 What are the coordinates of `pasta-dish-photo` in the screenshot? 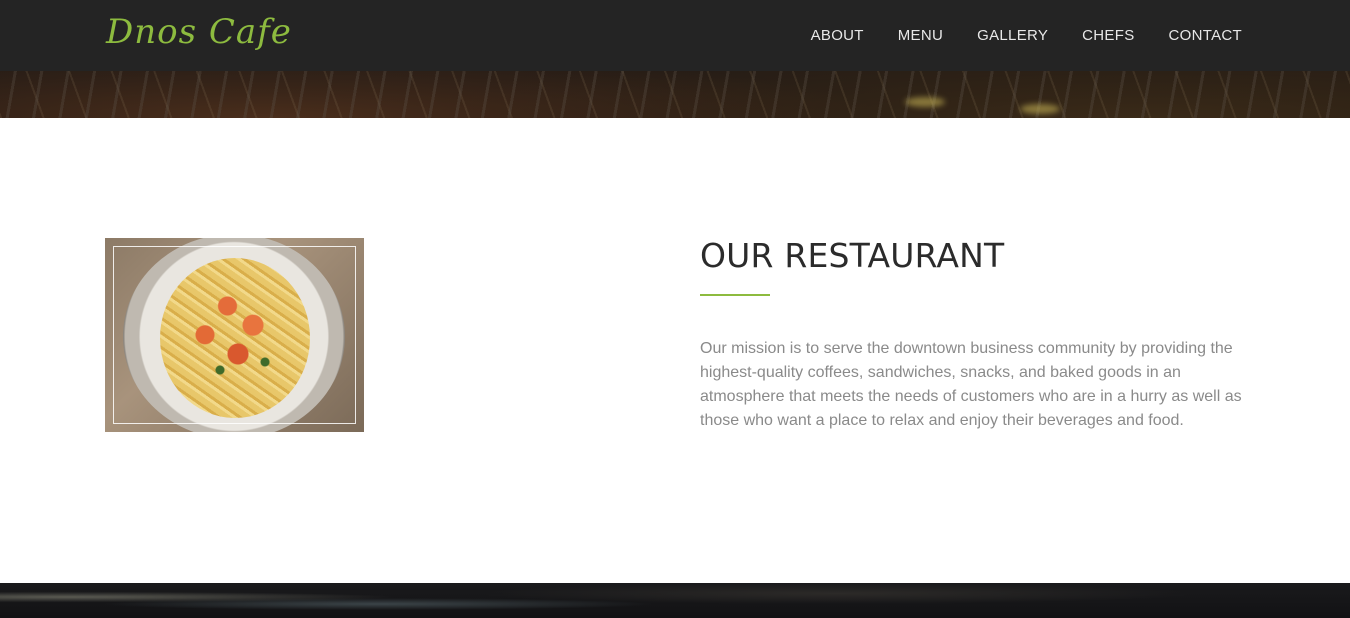 It's located at (234, 335).